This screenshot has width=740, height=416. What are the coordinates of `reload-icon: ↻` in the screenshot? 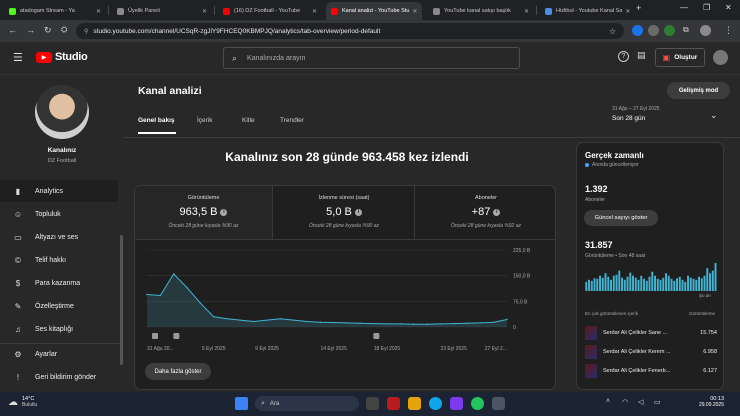 It's located at (48, 30).